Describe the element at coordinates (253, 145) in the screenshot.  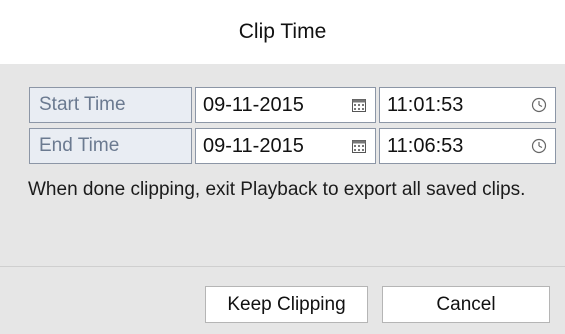
I see `end-date-value: 09-11-2015` at that location.